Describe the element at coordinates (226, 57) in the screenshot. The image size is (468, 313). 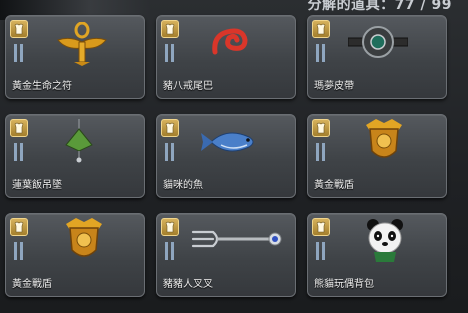
I see `item-card: 豬八戒尾巴` at that location.